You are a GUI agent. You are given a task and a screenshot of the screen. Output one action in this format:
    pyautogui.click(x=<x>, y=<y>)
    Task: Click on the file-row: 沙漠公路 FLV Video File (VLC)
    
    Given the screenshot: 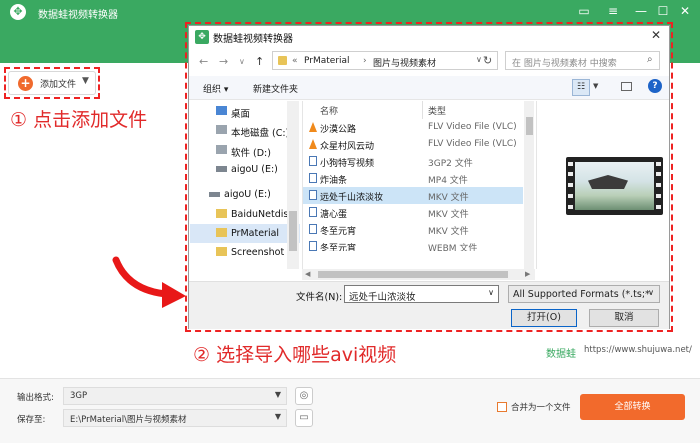 What is the action you would take?
    pyautogui.click(x=413, y=127)
    